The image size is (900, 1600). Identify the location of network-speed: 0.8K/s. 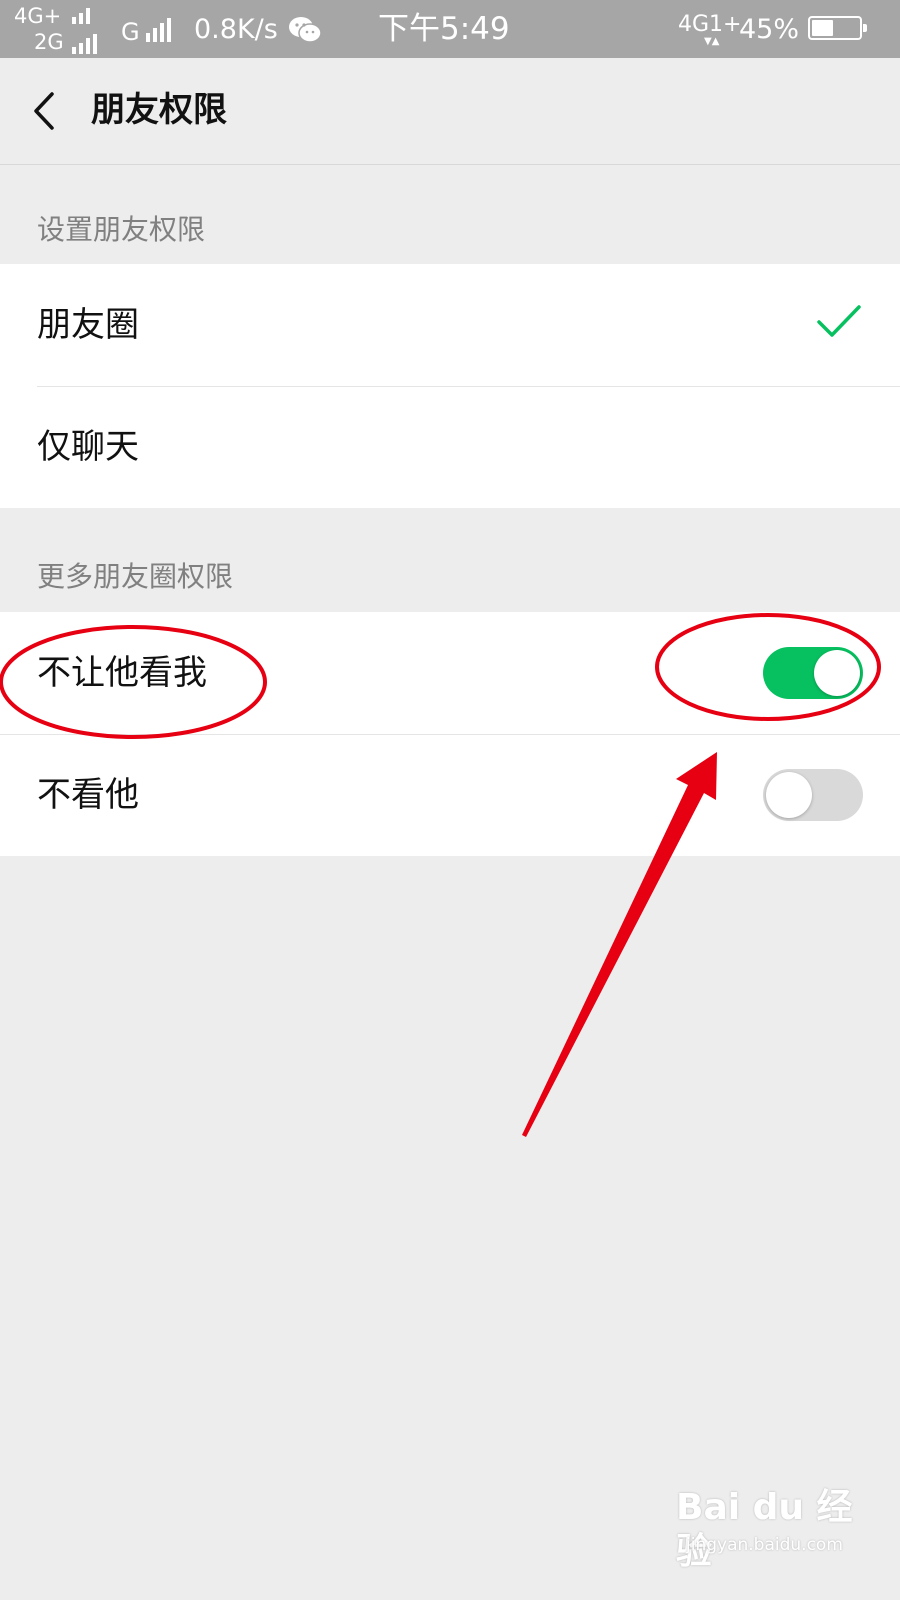
(236, 29).